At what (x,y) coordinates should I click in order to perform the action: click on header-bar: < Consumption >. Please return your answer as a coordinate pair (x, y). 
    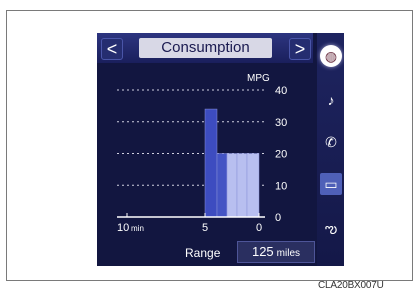
    Looking at the image, I should click on (205, 48).